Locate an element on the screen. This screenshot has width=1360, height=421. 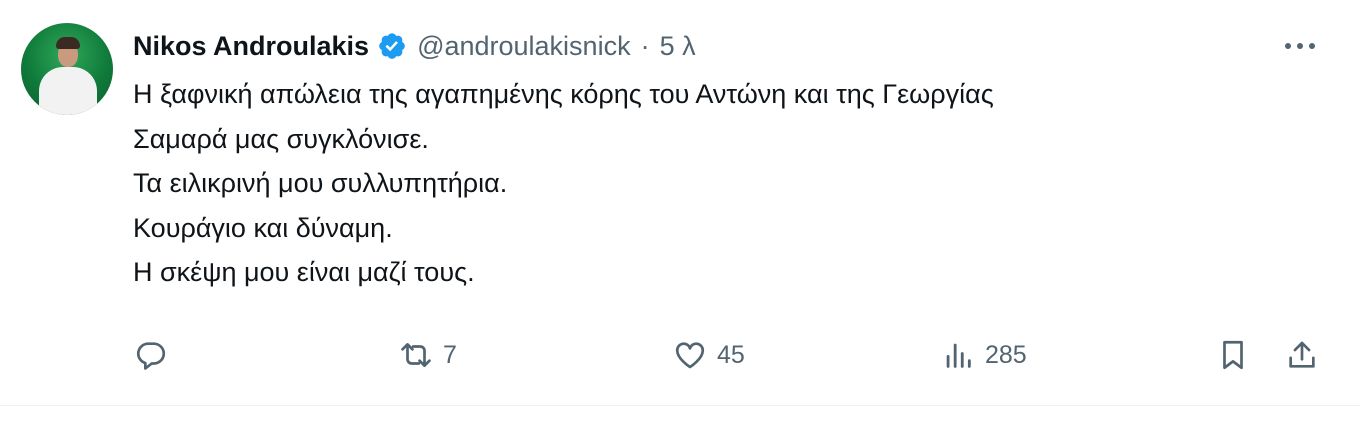
divider is located at coordinates (680, 405).